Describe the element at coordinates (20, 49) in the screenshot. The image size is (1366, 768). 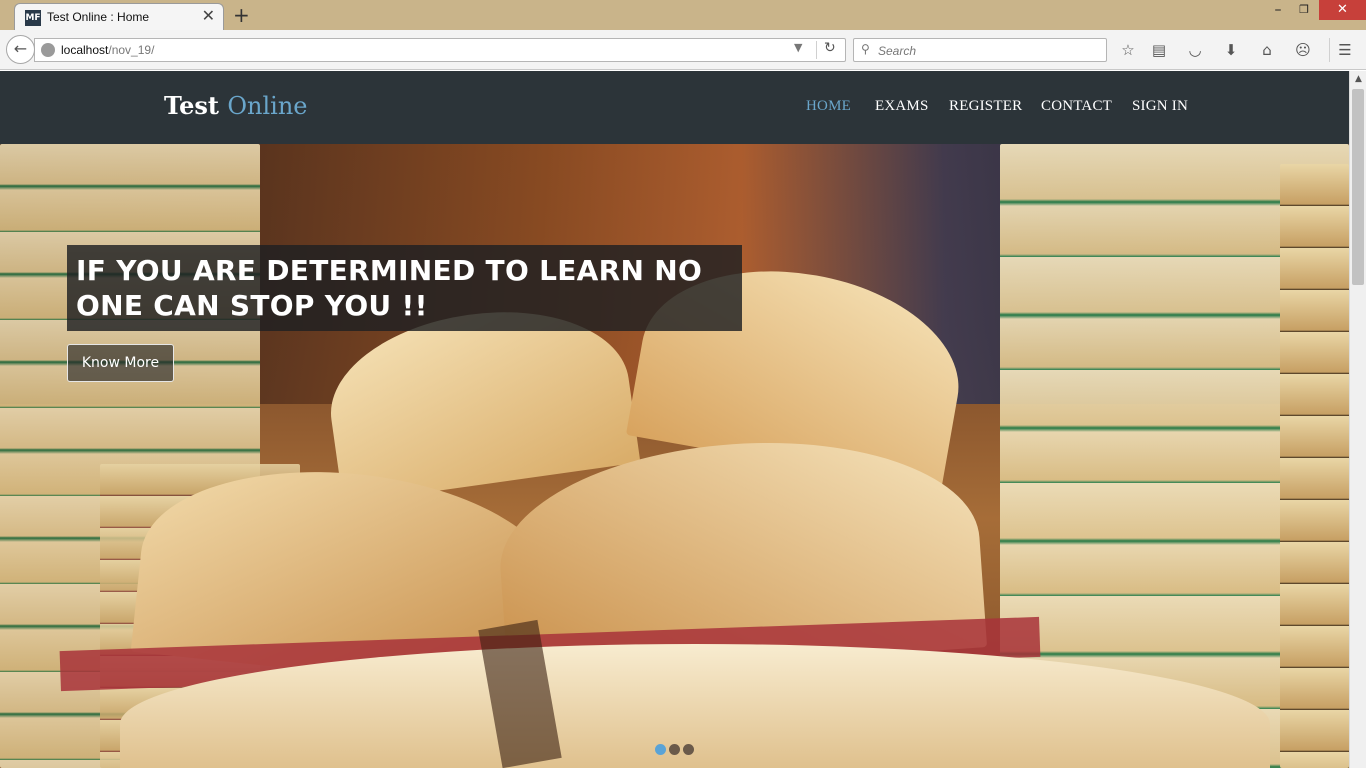
I see `back-button: ←` at that location.